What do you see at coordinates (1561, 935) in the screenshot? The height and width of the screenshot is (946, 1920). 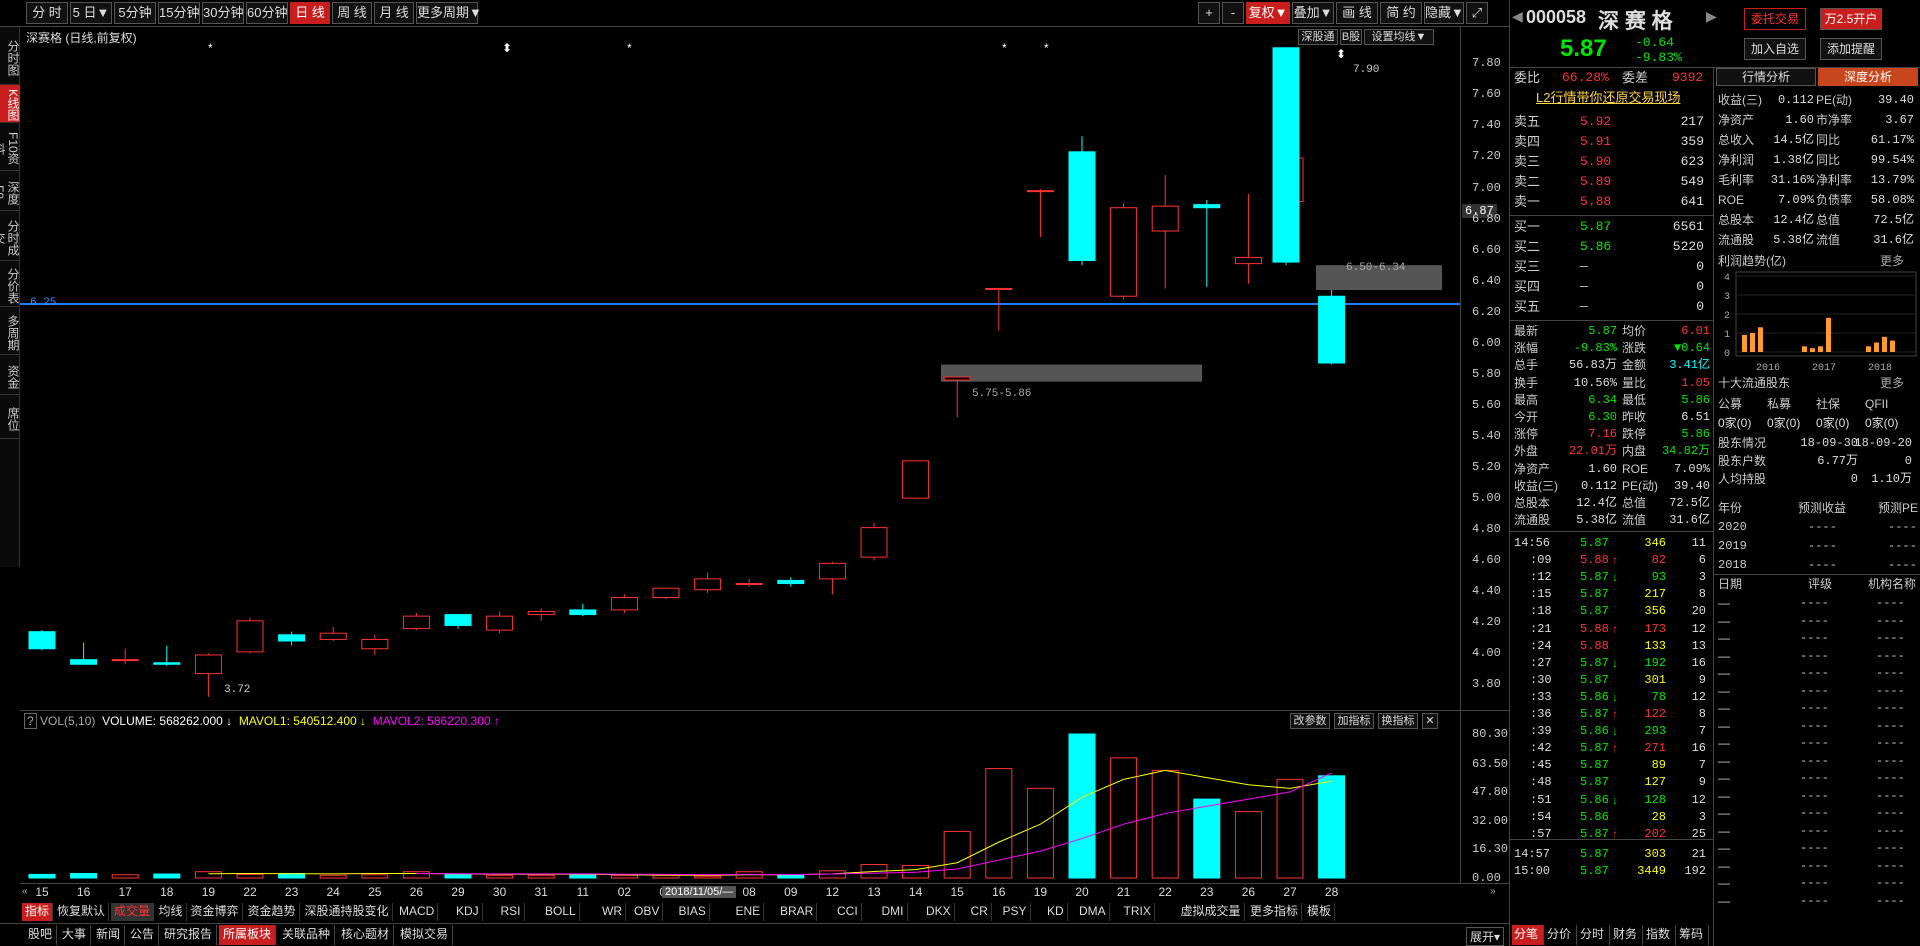 I see `right-tab-1: 分价` at bounding box center [1561, 935].